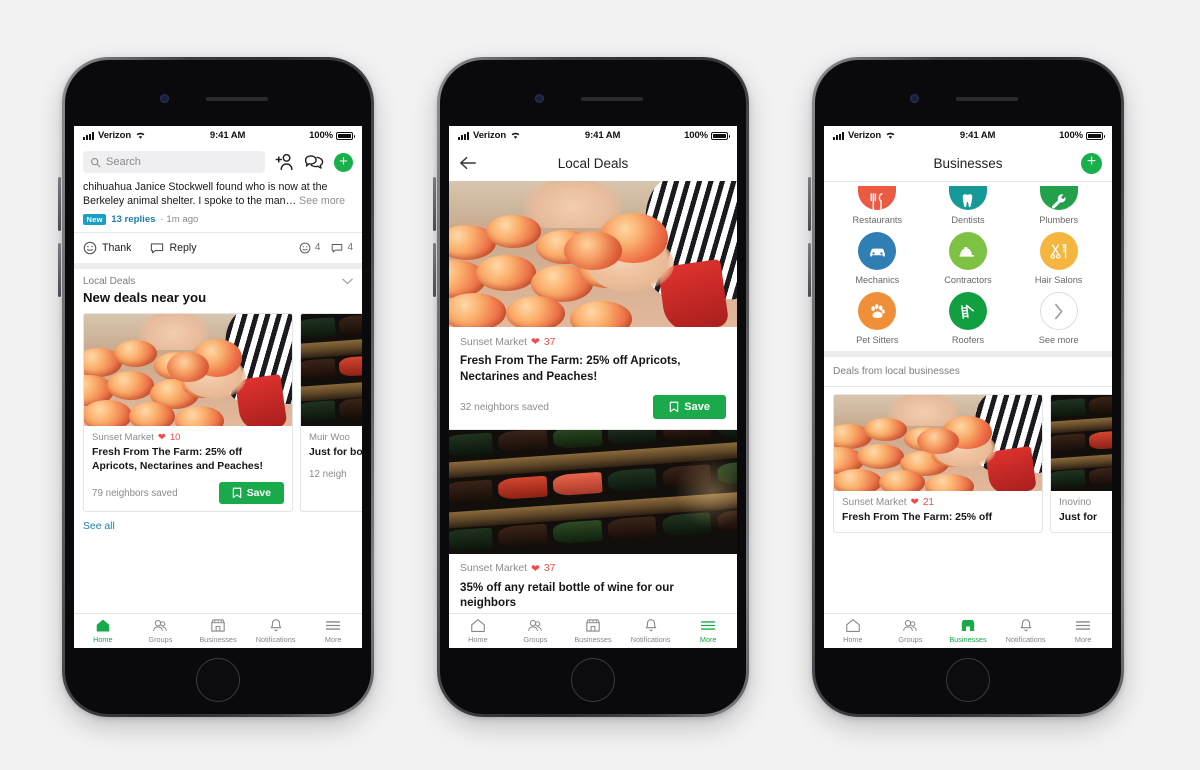 This screenshot has height=770, width=1200. Describe the element at coordinates (1083, 639) in the screenshot. I see `tab-more-label: More` at that location.